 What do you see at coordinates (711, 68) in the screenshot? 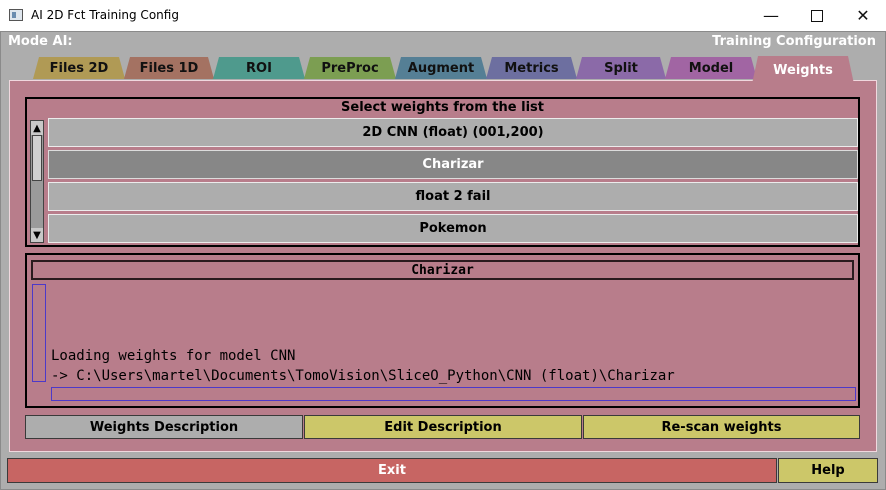
I see `tab-model: Model` at bounding box center [711, 68].